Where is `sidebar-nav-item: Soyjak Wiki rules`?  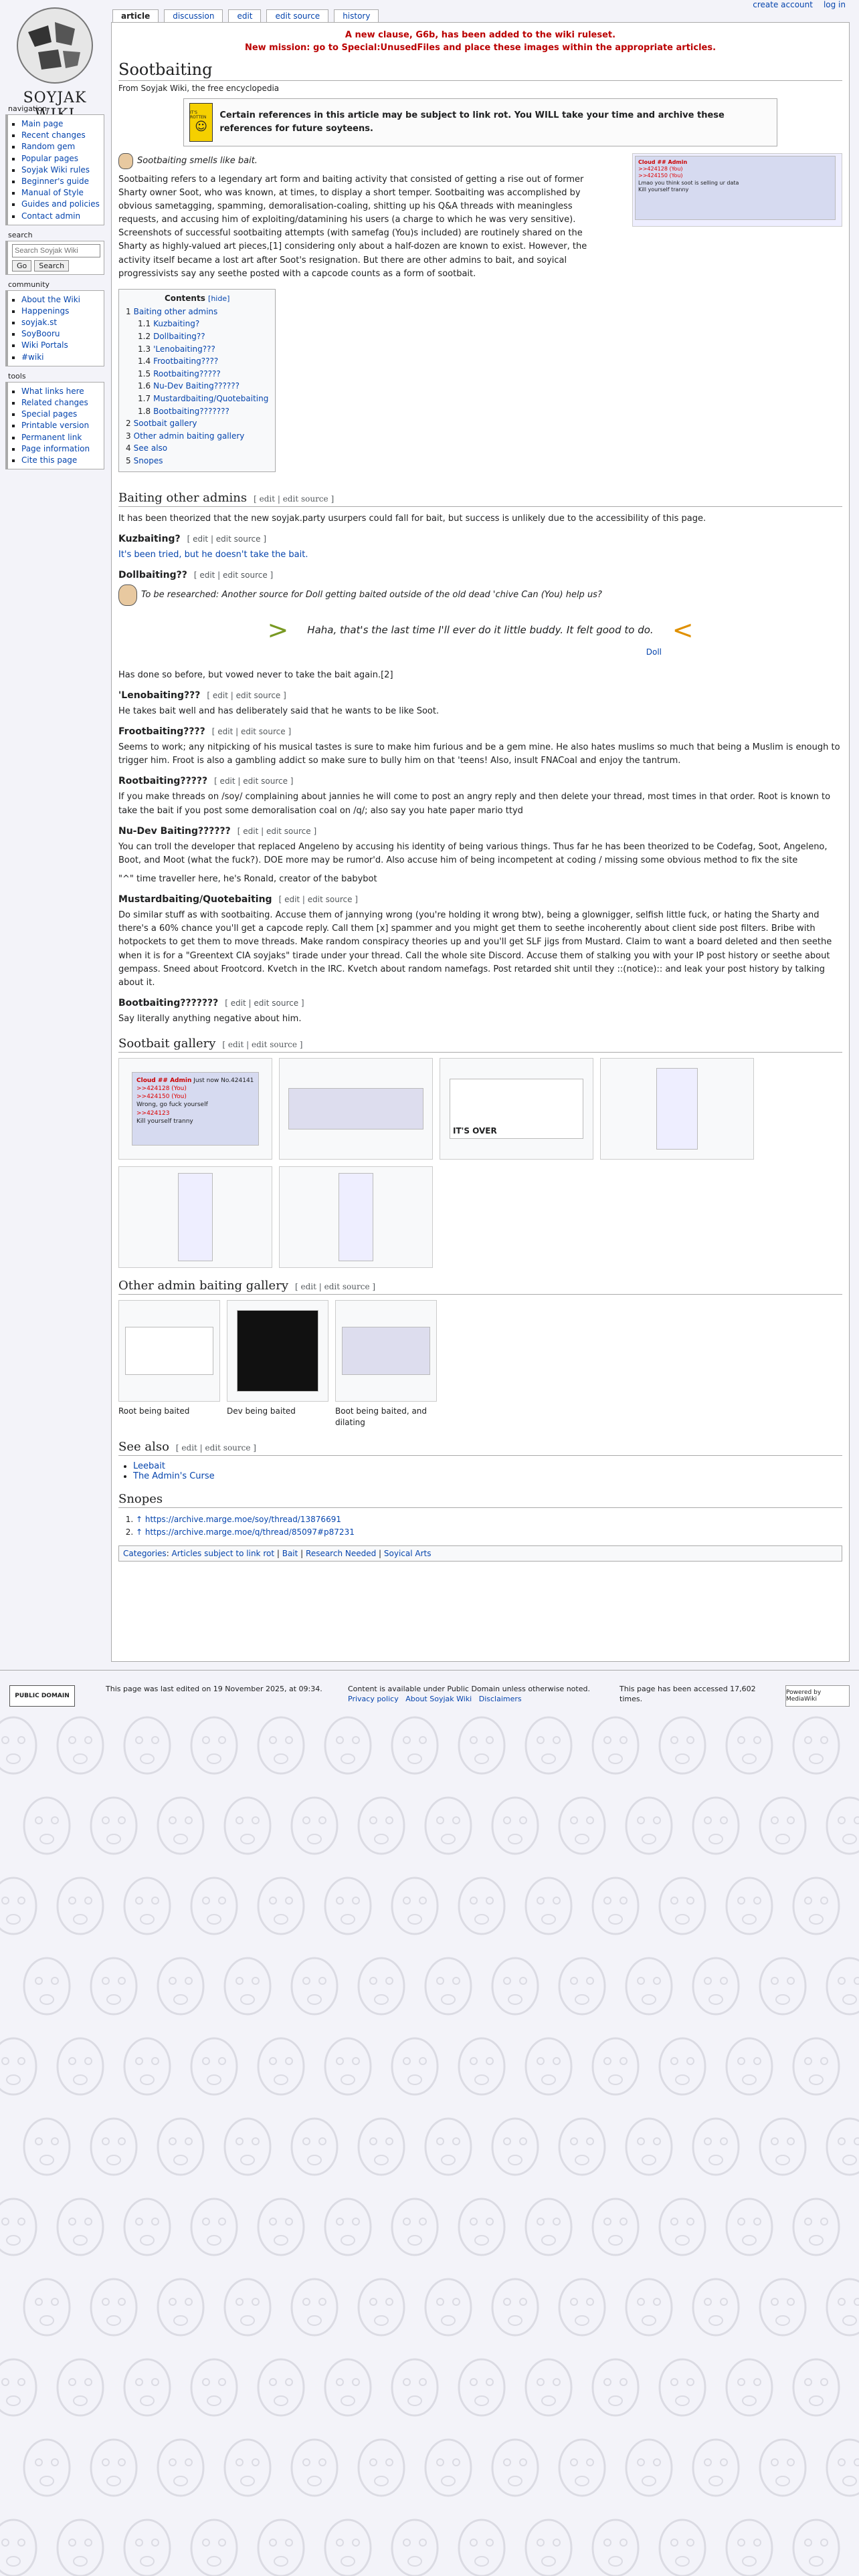
sidebar-nav-item: Soyjak Wiki rules is located at coordinates (61, 170).